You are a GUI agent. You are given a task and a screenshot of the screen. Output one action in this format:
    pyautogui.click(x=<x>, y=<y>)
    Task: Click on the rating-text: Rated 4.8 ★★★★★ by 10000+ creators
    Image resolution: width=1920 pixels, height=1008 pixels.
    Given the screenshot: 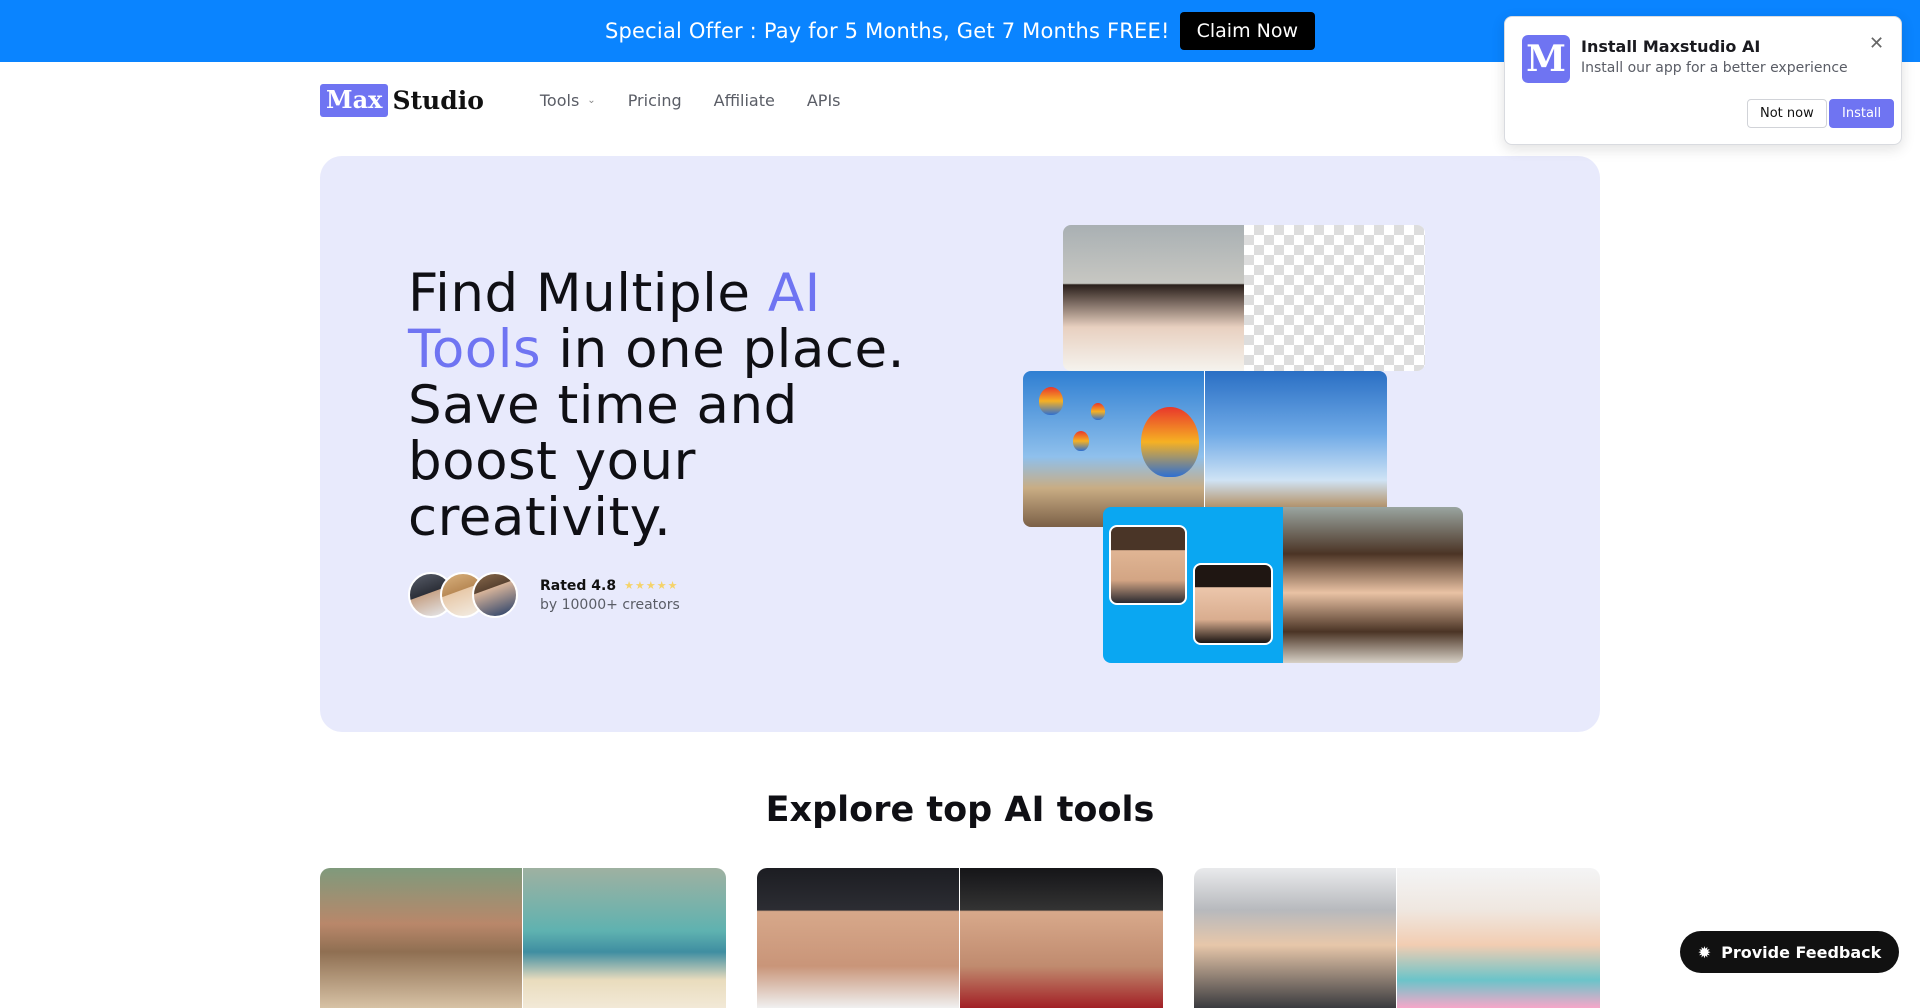 What is the action you would take?
    pyautogui.click(x=610, y=595)
    